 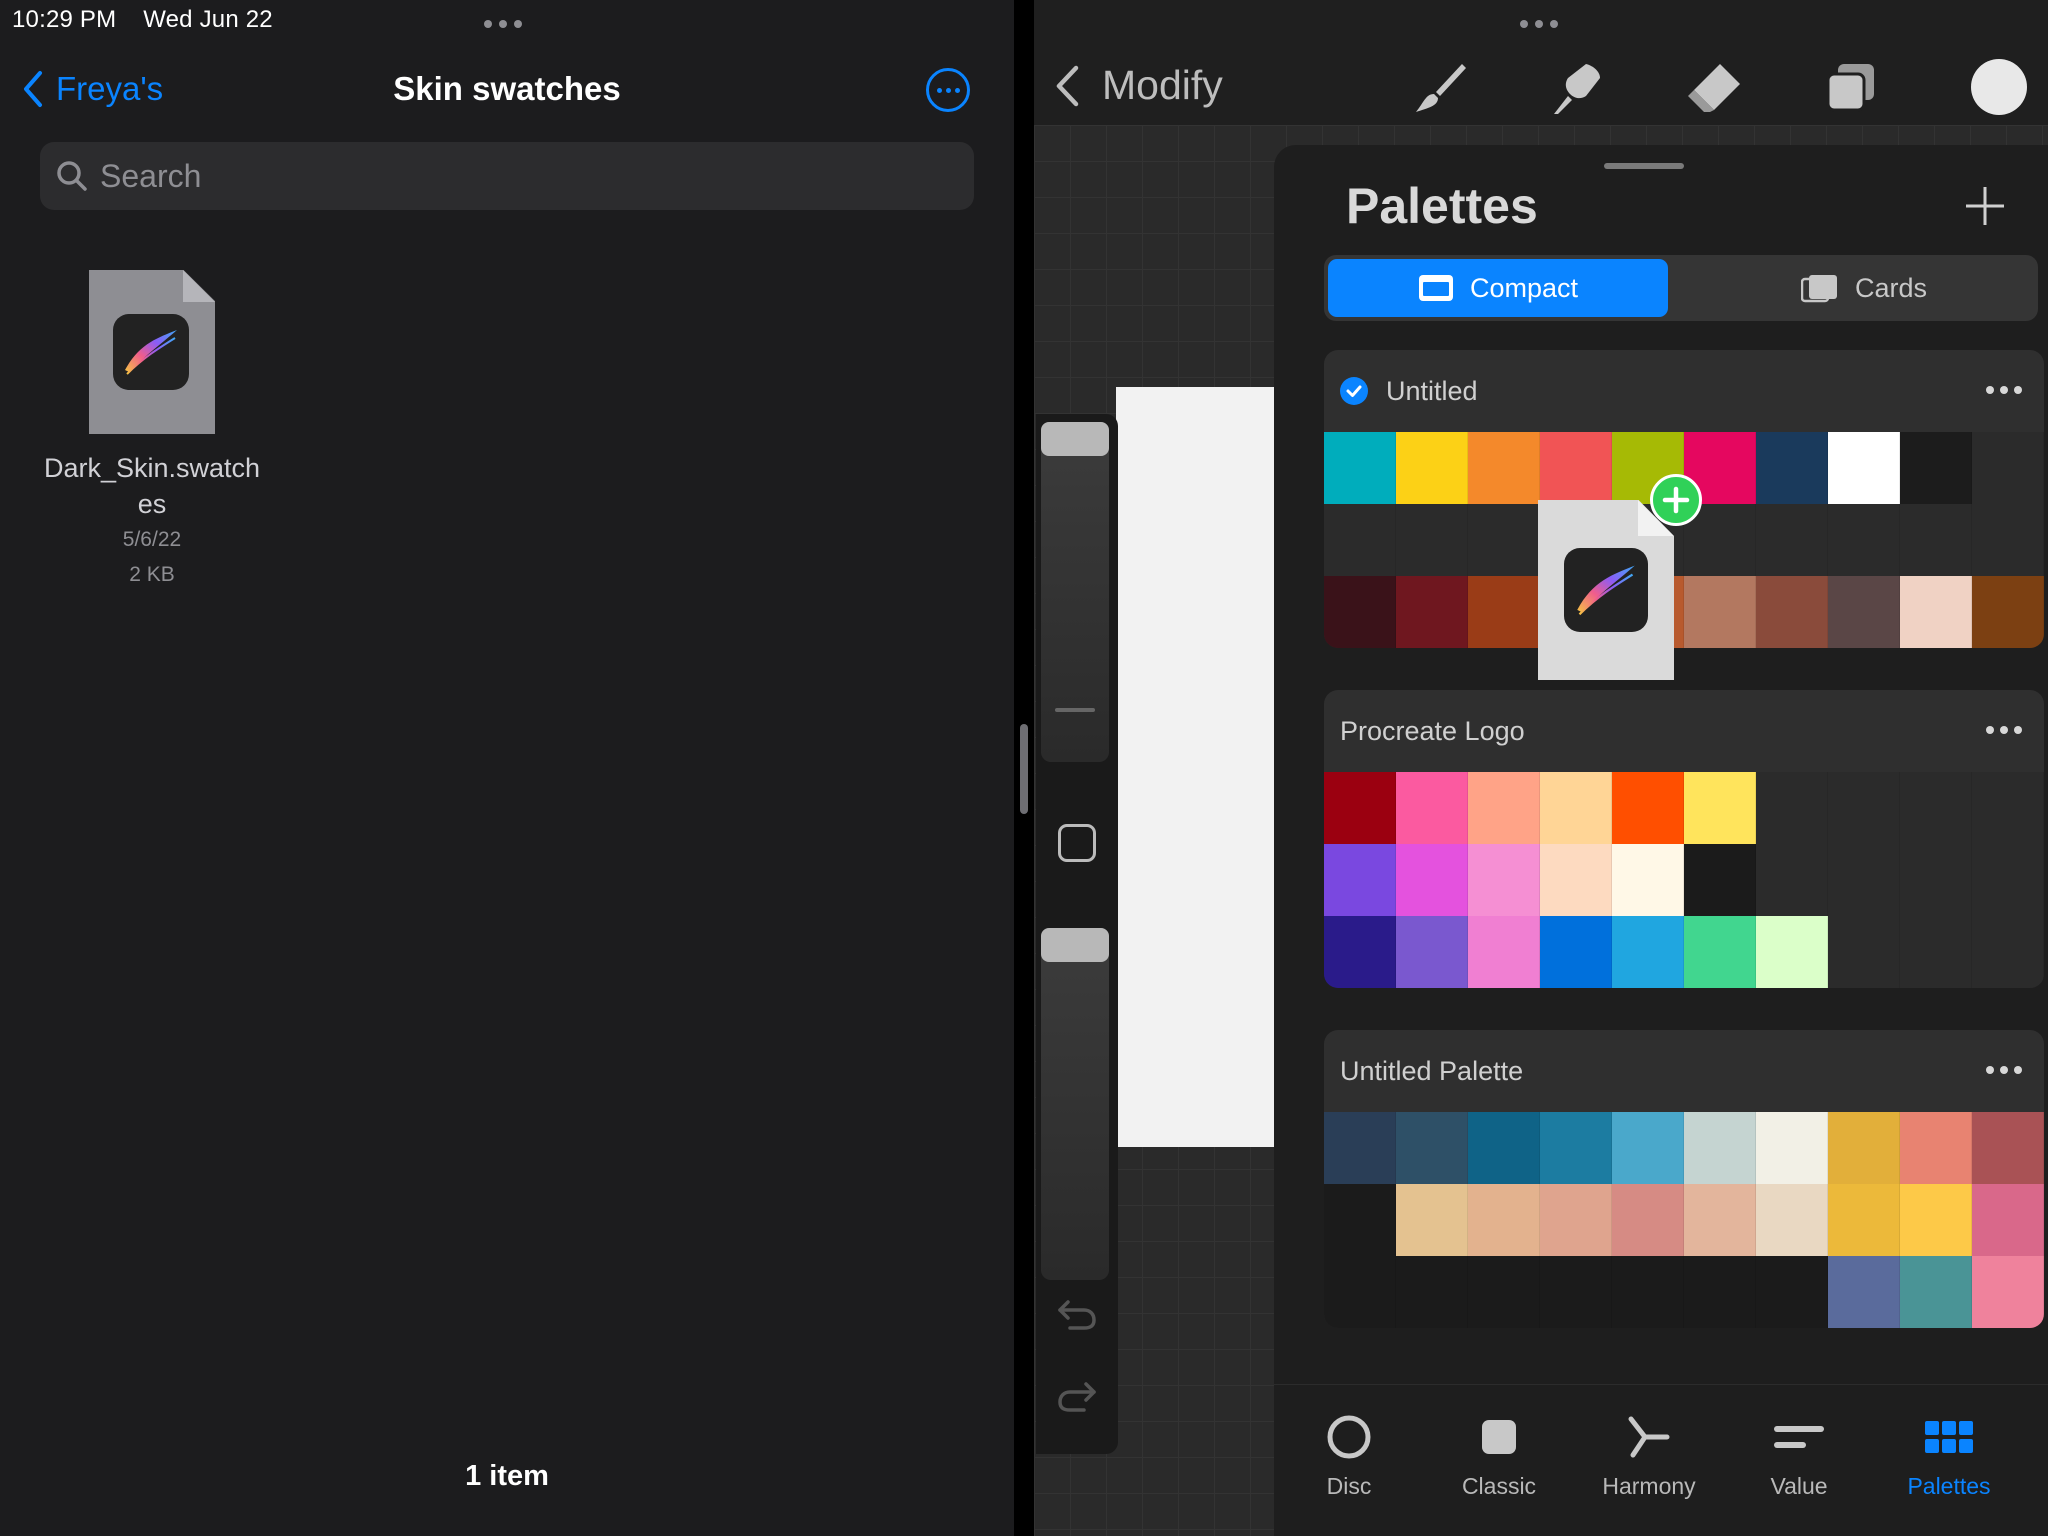 What do you see at coordinates (1077, 1314) in the screenshot?
I see `undo-icon` at bounding box center [1077, 1314].